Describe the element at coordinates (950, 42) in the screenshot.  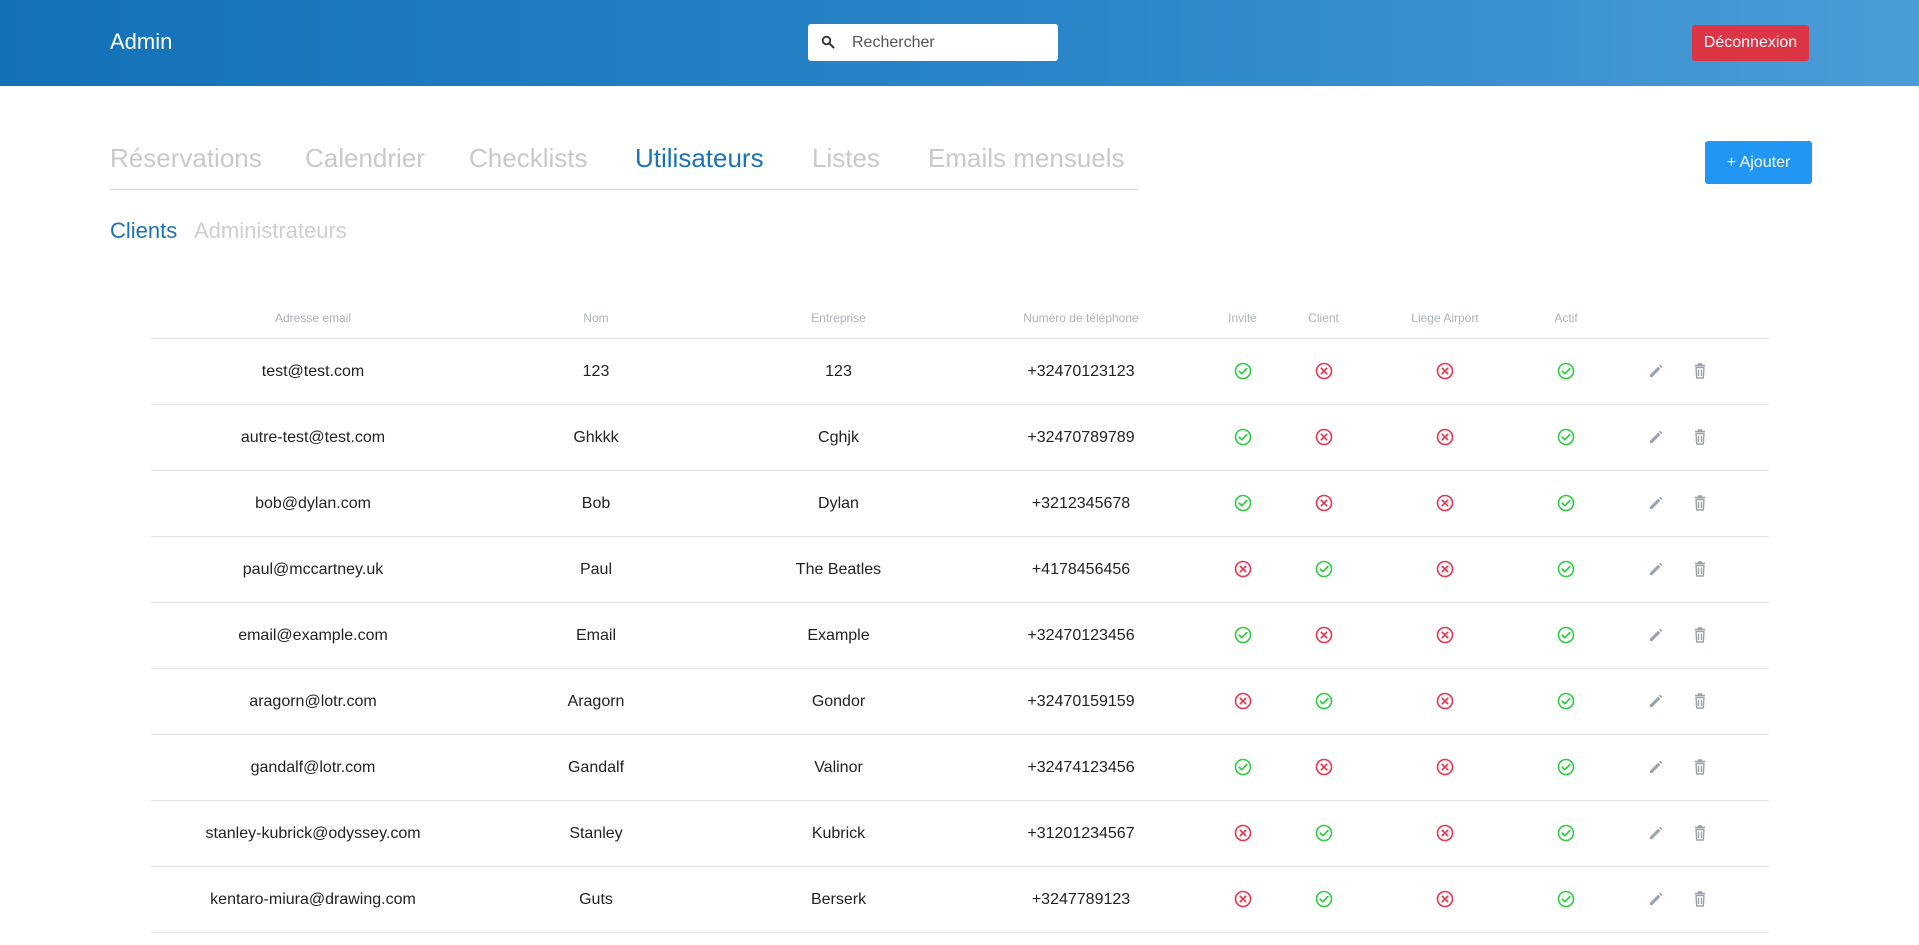
I see `search-input` at that location.